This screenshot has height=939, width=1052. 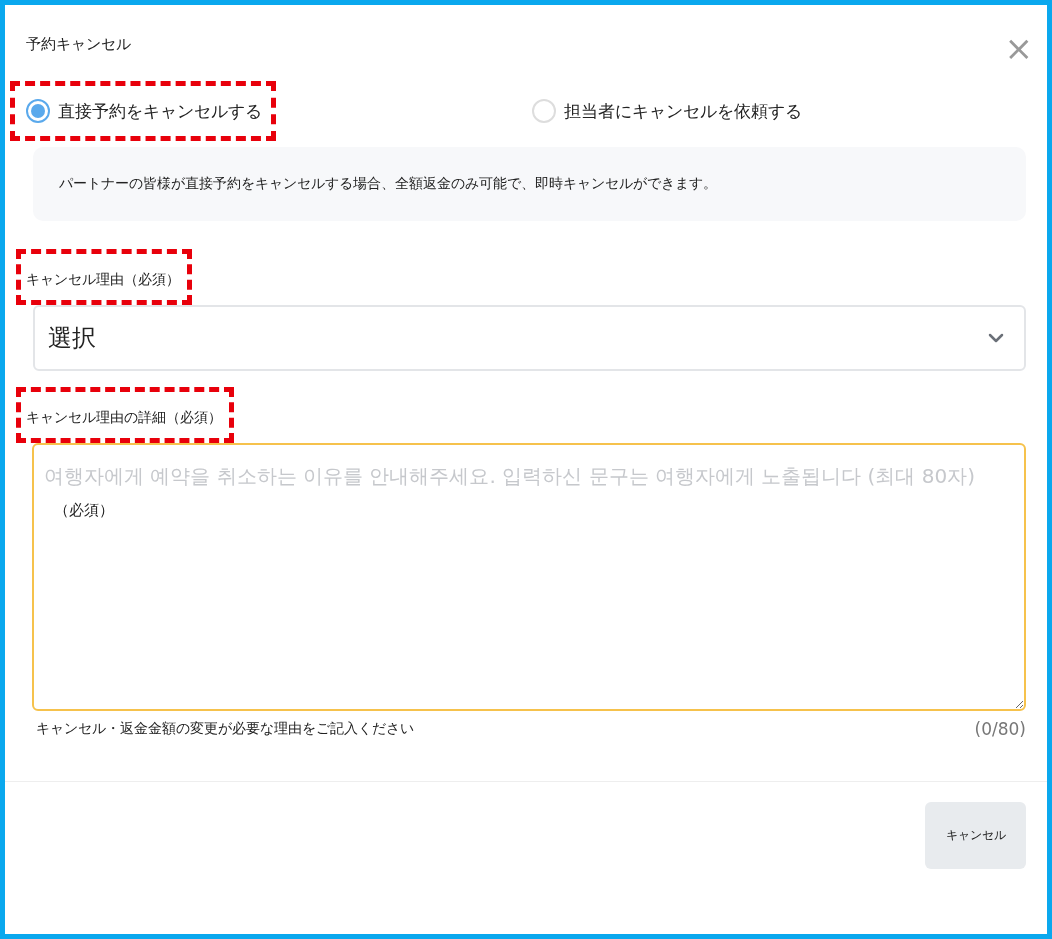 What do you see at coordinates (1000, 729) in the screenshot?
I see `character-counter: (0/80)` at bounding box center [1000, 729].